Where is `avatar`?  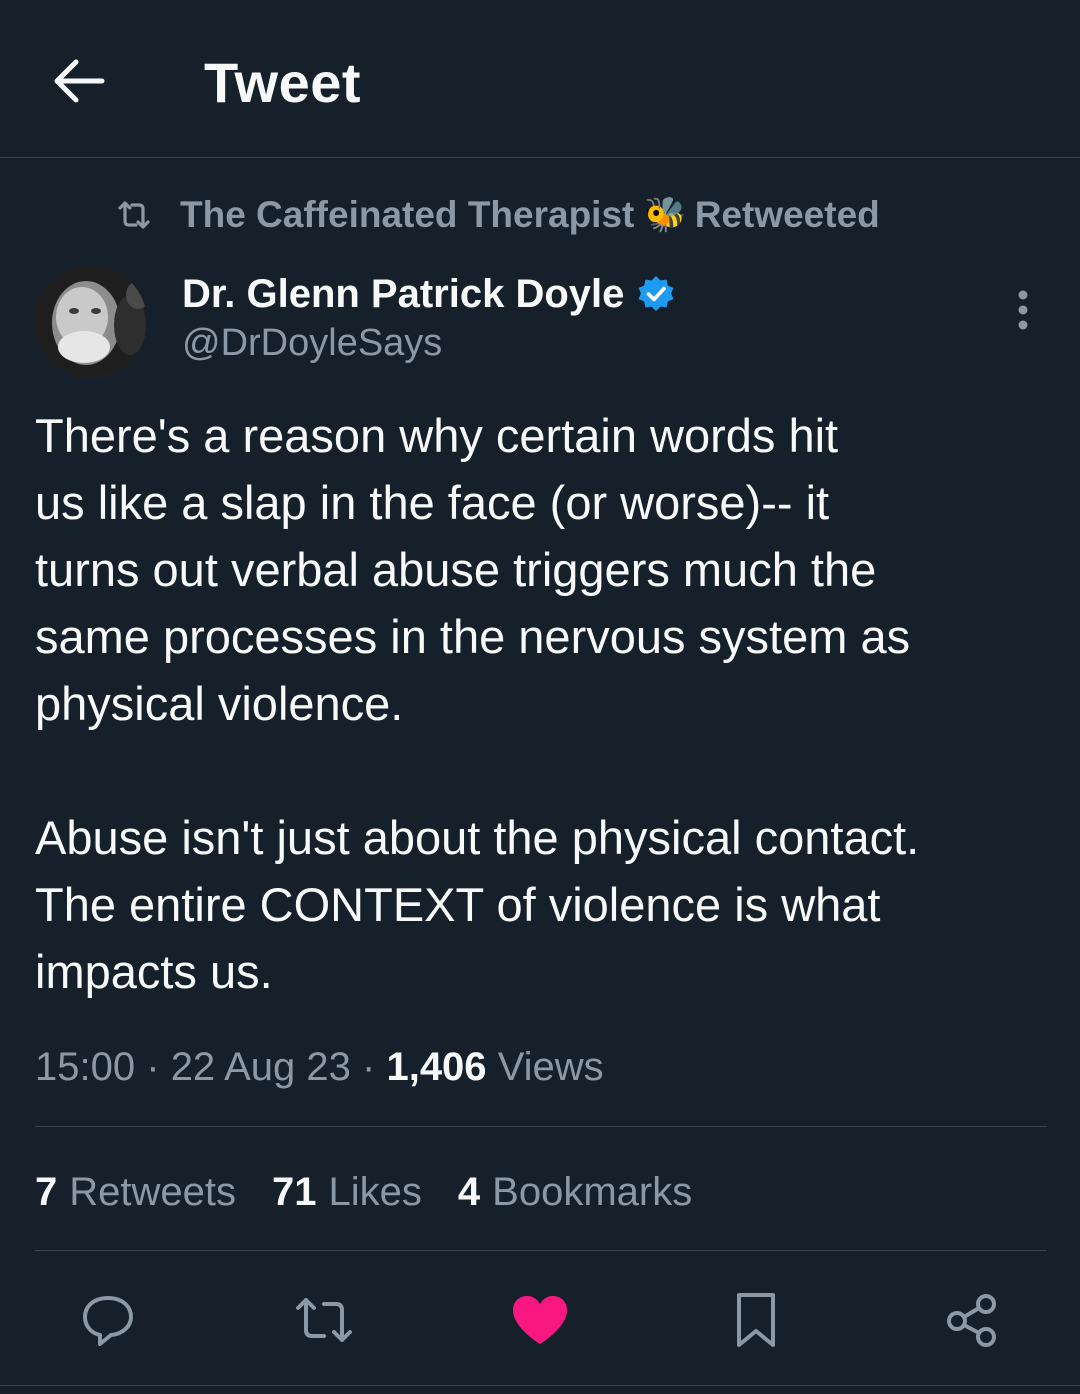
avatar is located at coordinates (90, 321).